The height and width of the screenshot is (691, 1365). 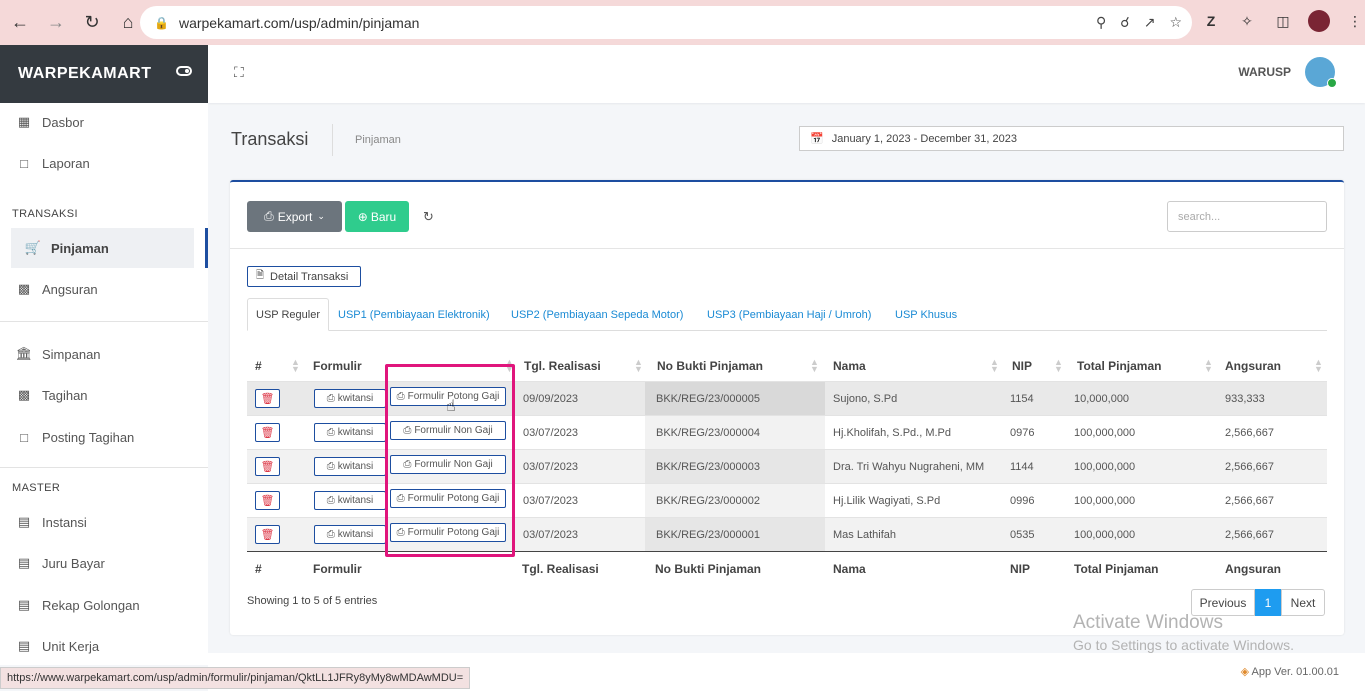 What do you see at coordinates (1283, 21) in the screenshot?
I see `side-panel-icon: ◫` at bounding box center [1283, 21].